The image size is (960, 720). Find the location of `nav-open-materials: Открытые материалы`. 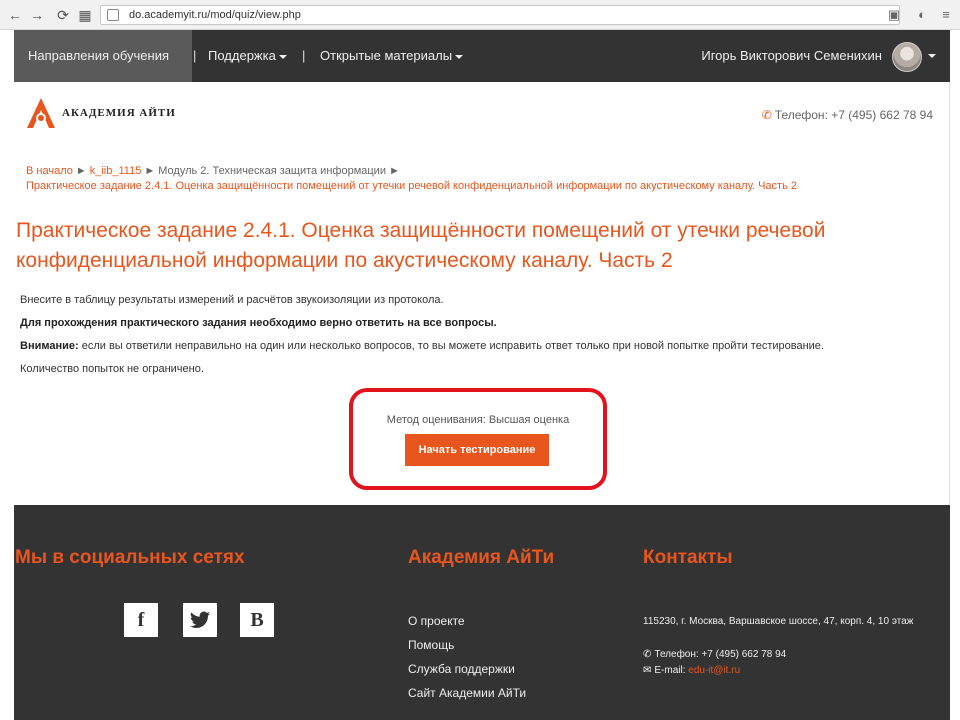

nav-open-materials: Открытые материалы is located at coordinates (392, 56).